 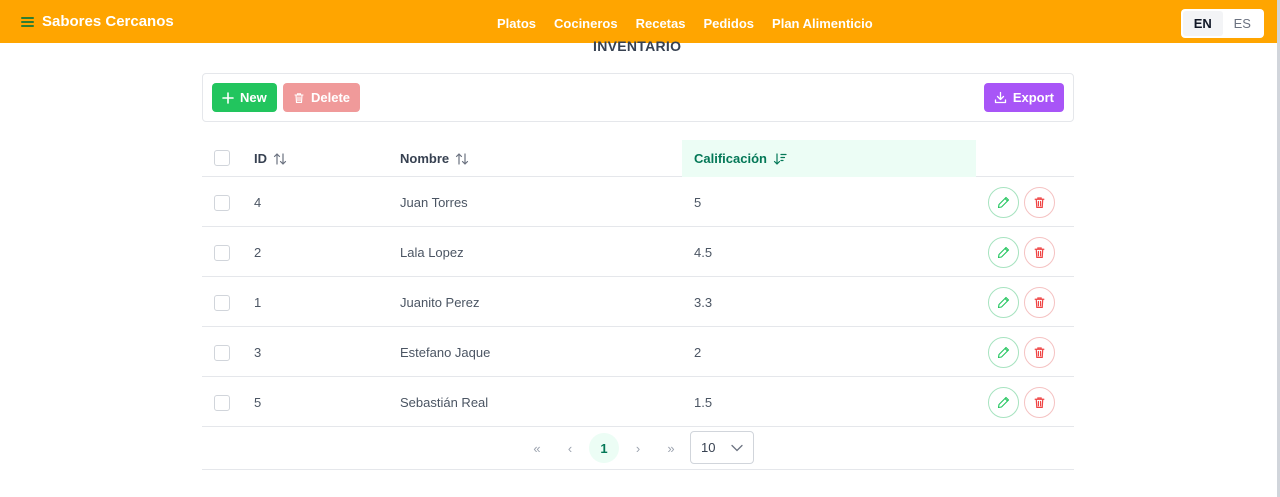 I want to click on cell-calificacion: 2, so click(x=698, y=352).